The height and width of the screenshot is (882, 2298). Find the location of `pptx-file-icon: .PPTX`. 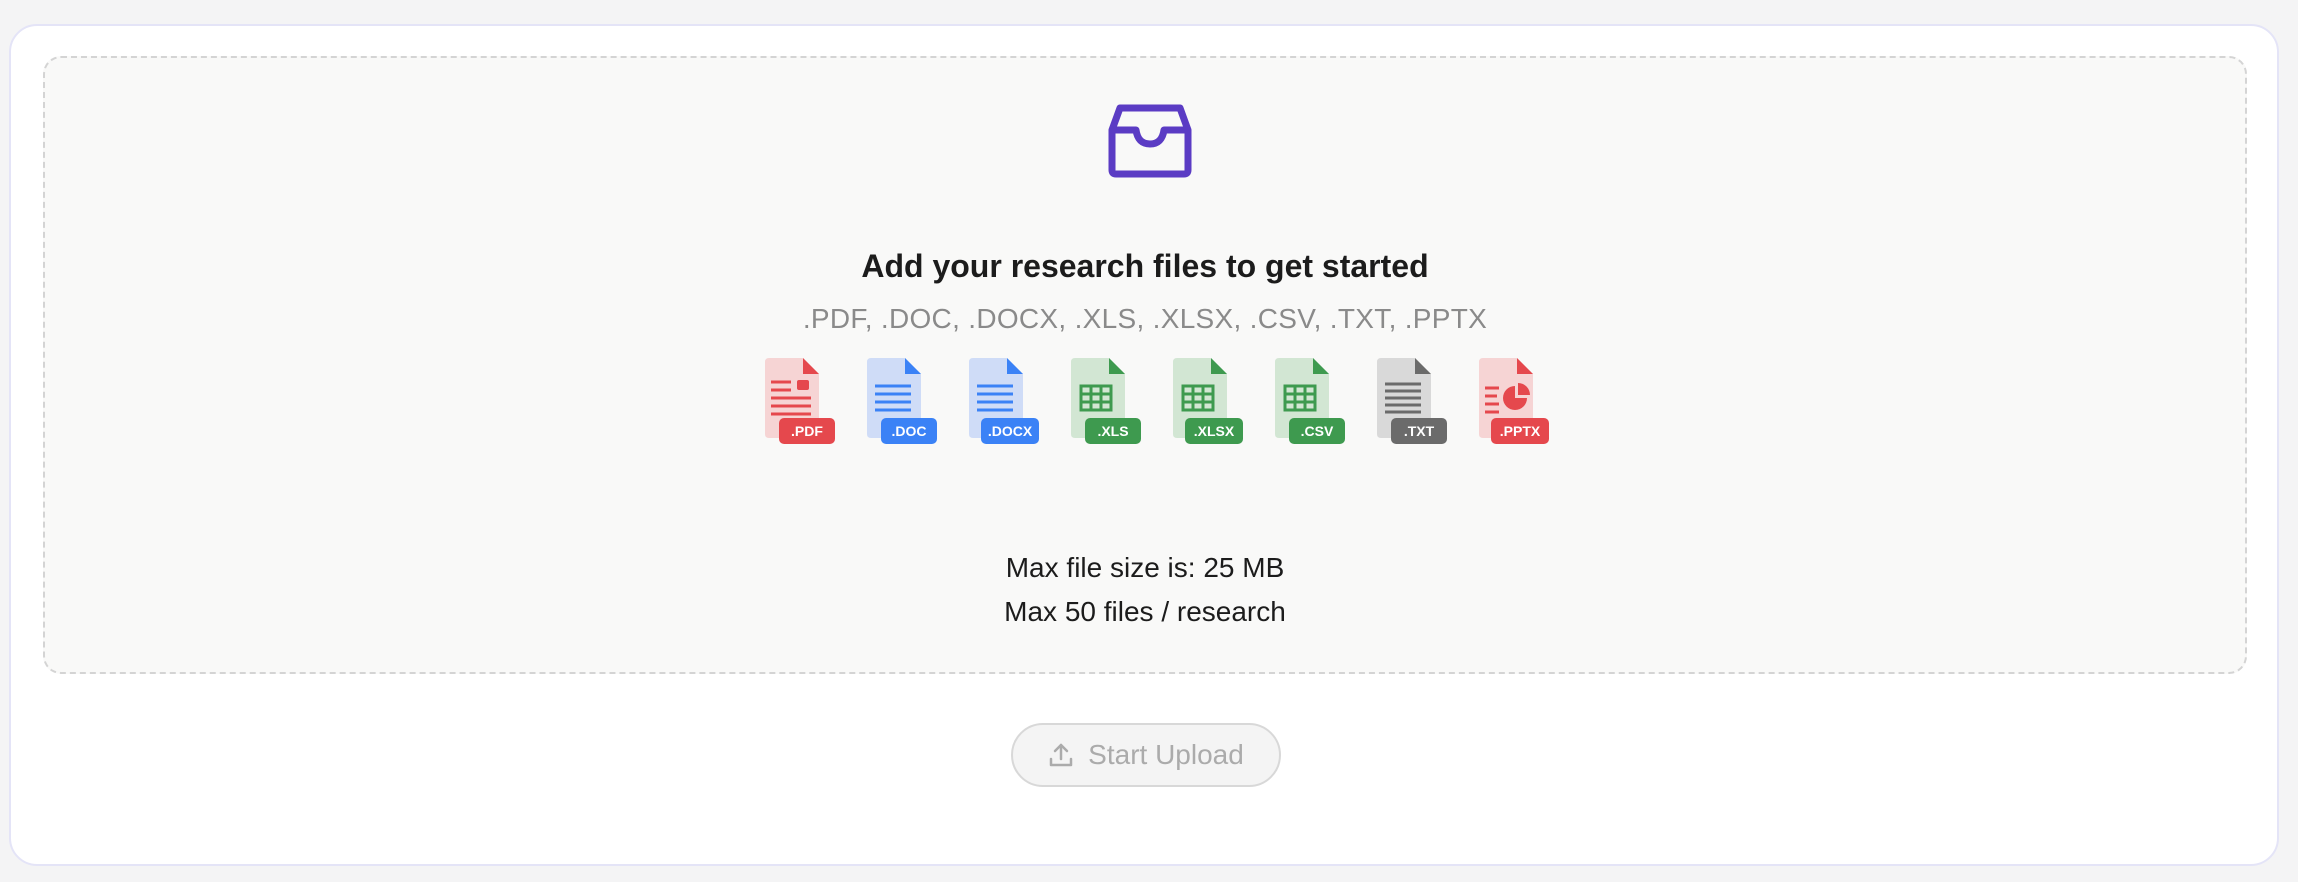

pptx-file-icon: .PPTX is located at coordinates (1514, 401).